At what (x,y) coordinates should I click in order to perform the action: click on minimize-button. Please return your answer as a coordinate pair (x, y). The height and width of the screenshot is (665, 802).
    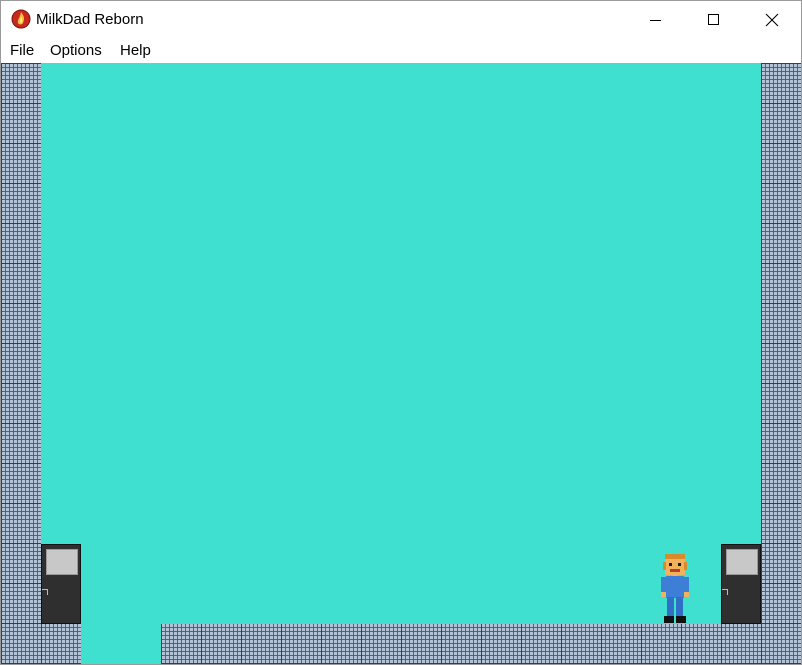
    Looking at the image, I should click on (656, 20).